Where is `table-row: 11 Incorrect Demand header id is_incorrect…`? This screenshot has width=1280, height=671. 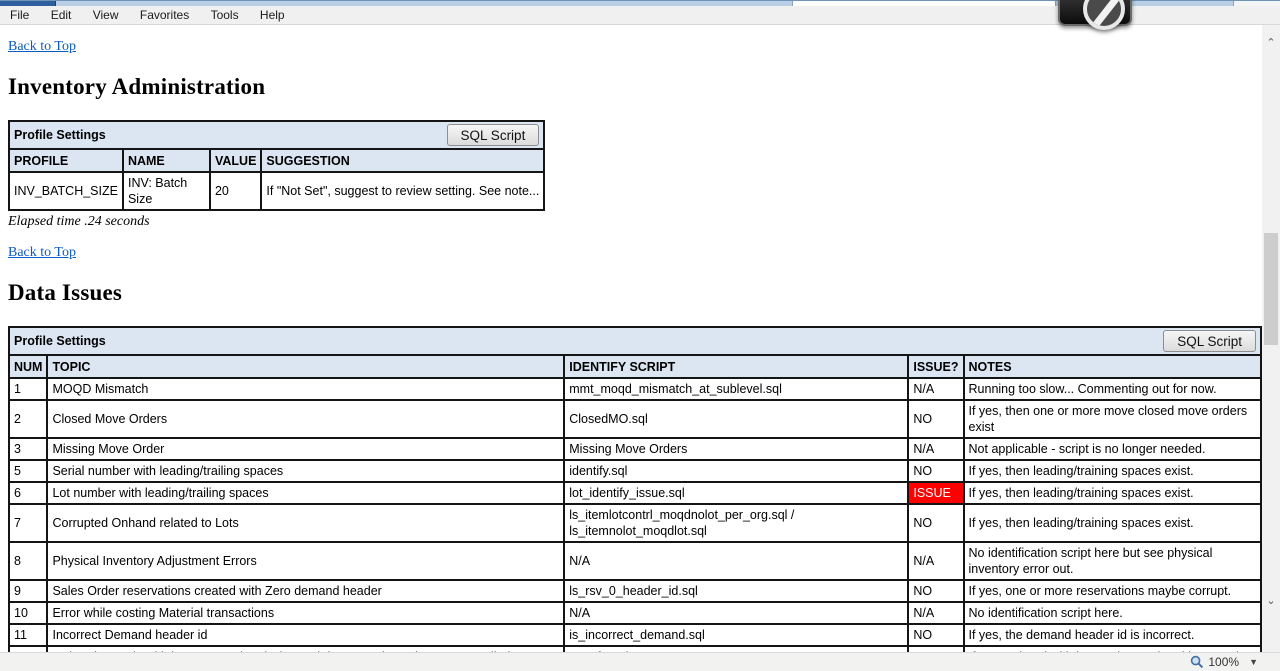 table-row: 11 Incorrect Demand header id is_incorrect… is located at coordinates (634, 635).